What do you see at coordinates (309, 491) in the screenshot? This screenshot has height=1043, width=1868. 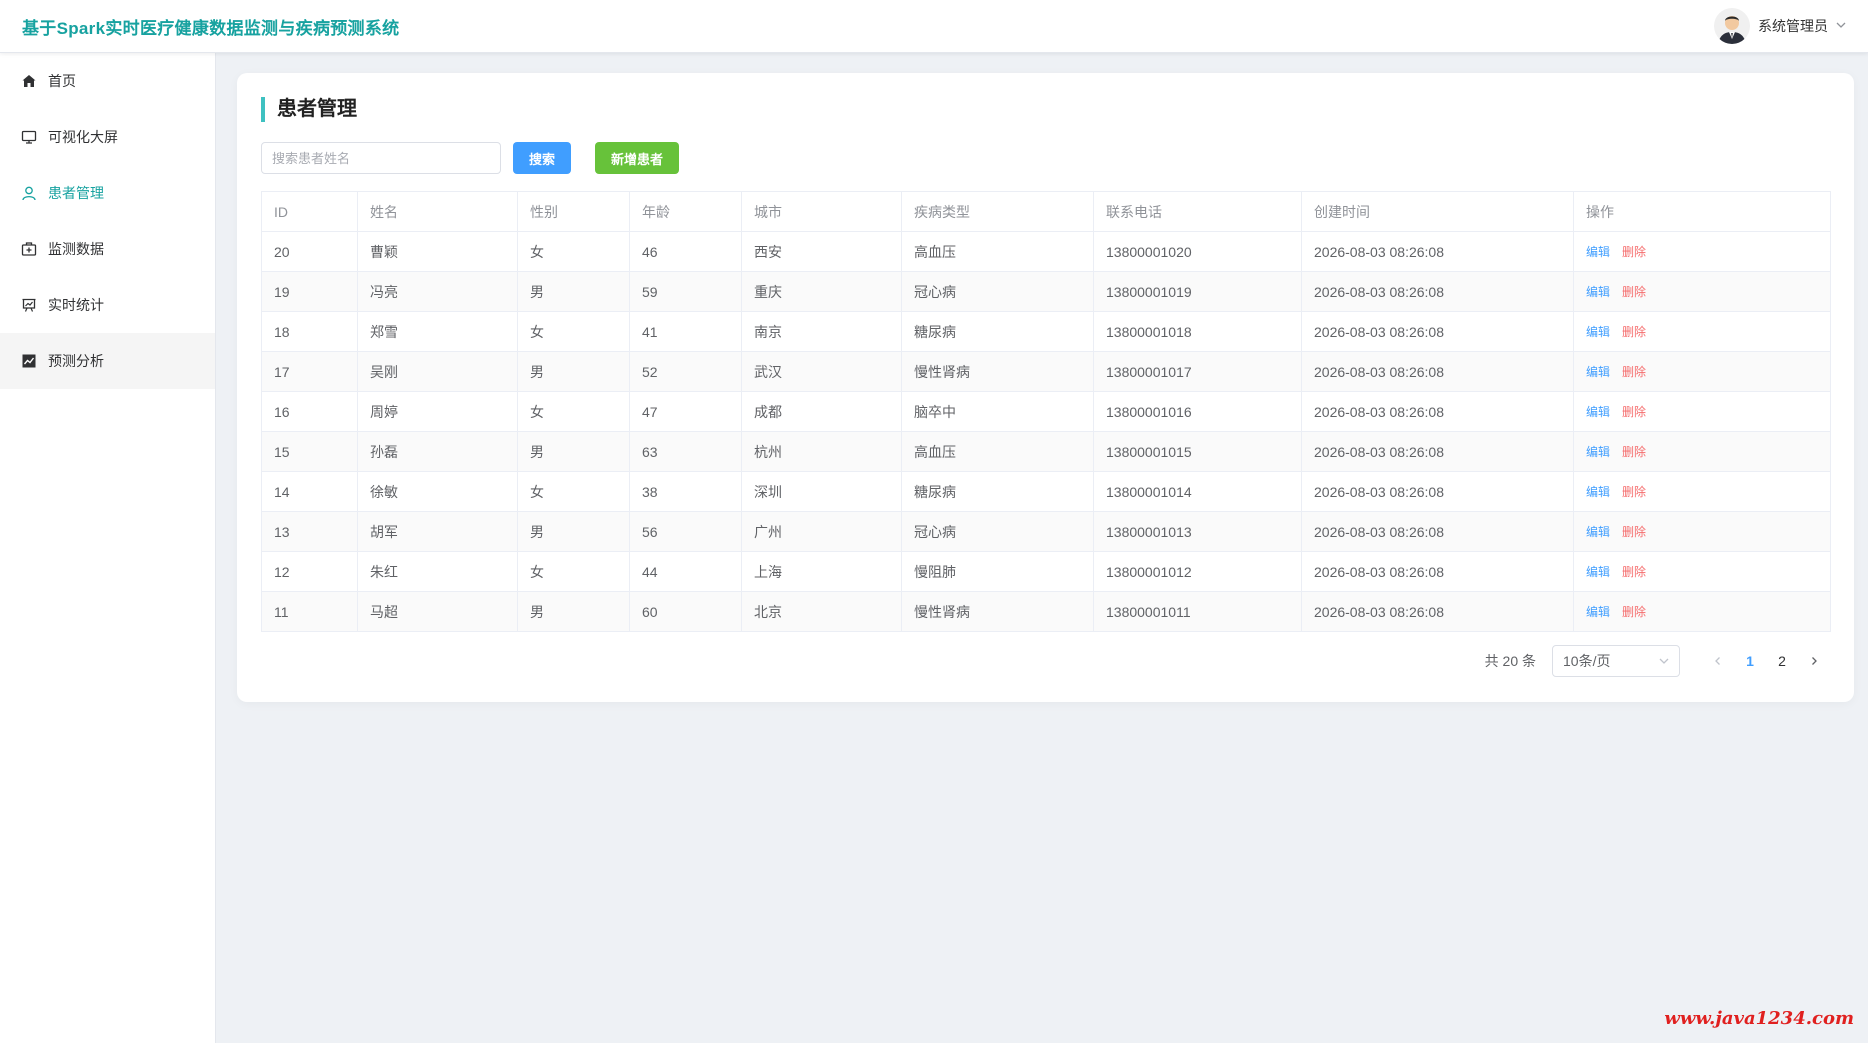 I see `table-cell: 14` at bounding box center [309, 491].